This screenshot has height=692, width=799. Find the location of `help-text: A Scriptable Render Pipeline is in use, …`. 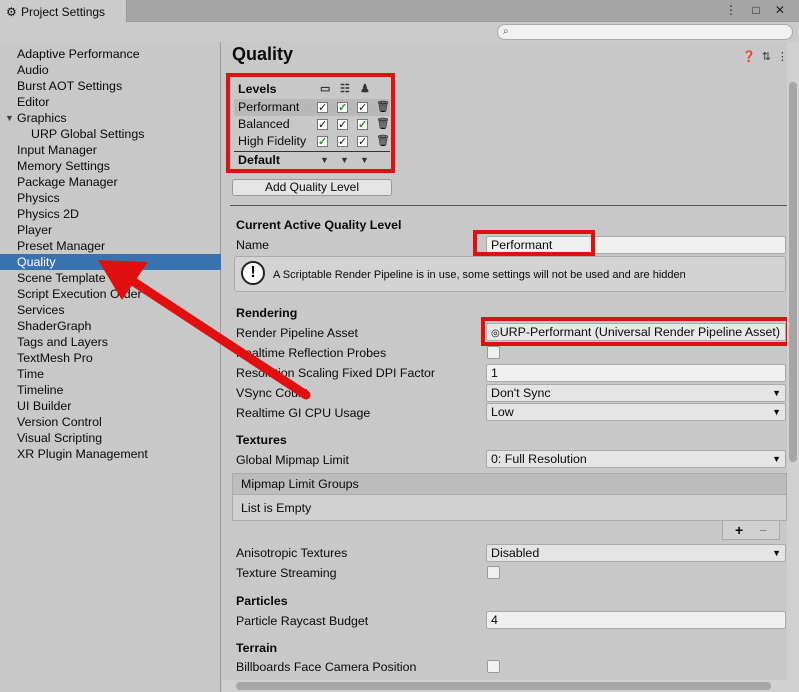

help-text: A Scriptable Render Pipeline is in use, … is located at coordinates (479, 275).